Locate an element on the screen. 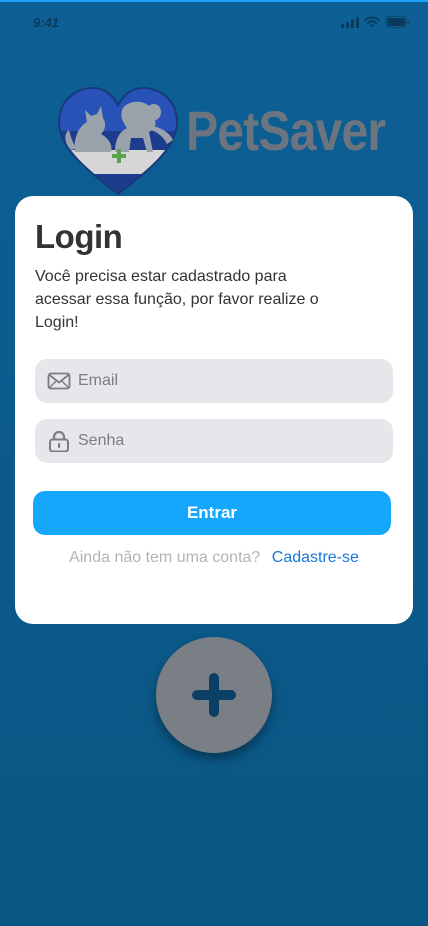 This screenshot has width=428, height=926. add-button is located at coordinates (214, 695).